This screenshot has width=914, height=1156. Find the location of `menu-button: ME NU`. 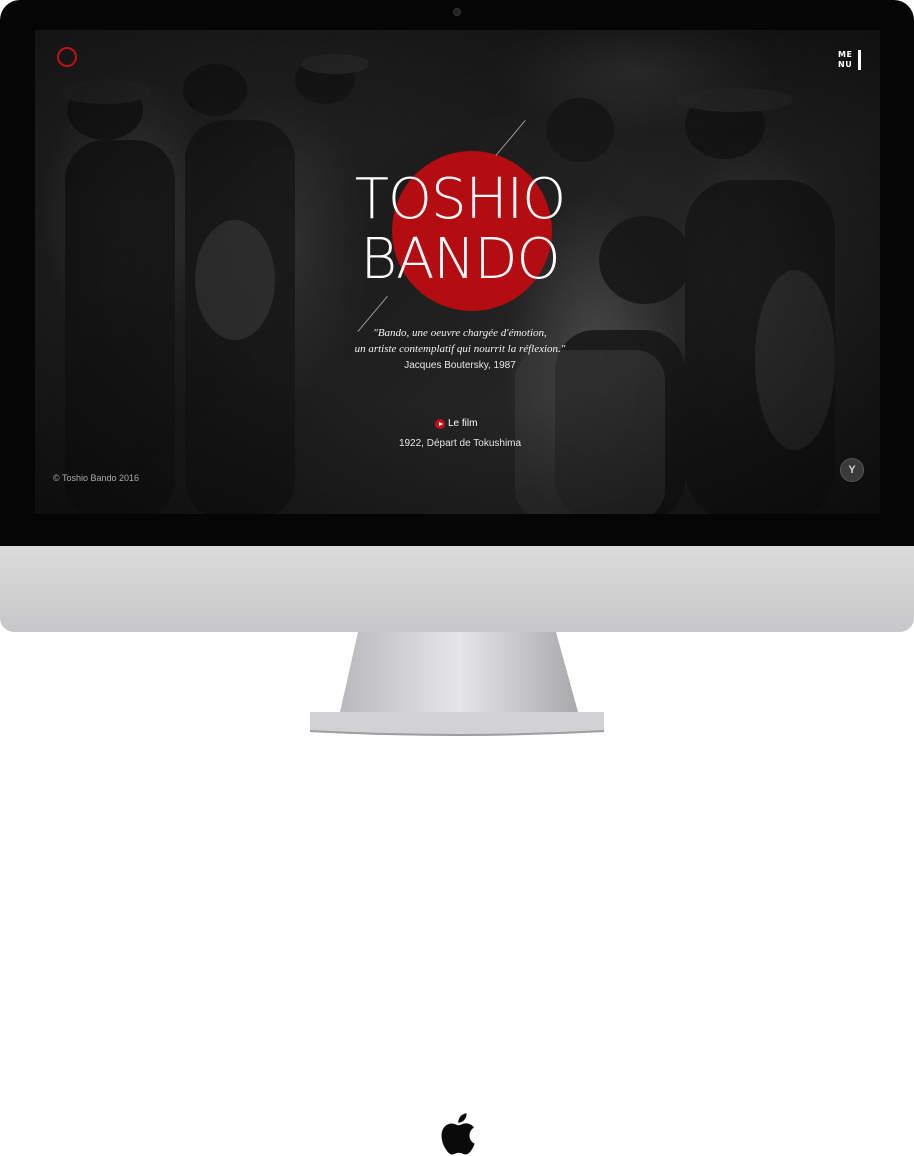

menu-button: ME NU is located at coordinates (850, 61).